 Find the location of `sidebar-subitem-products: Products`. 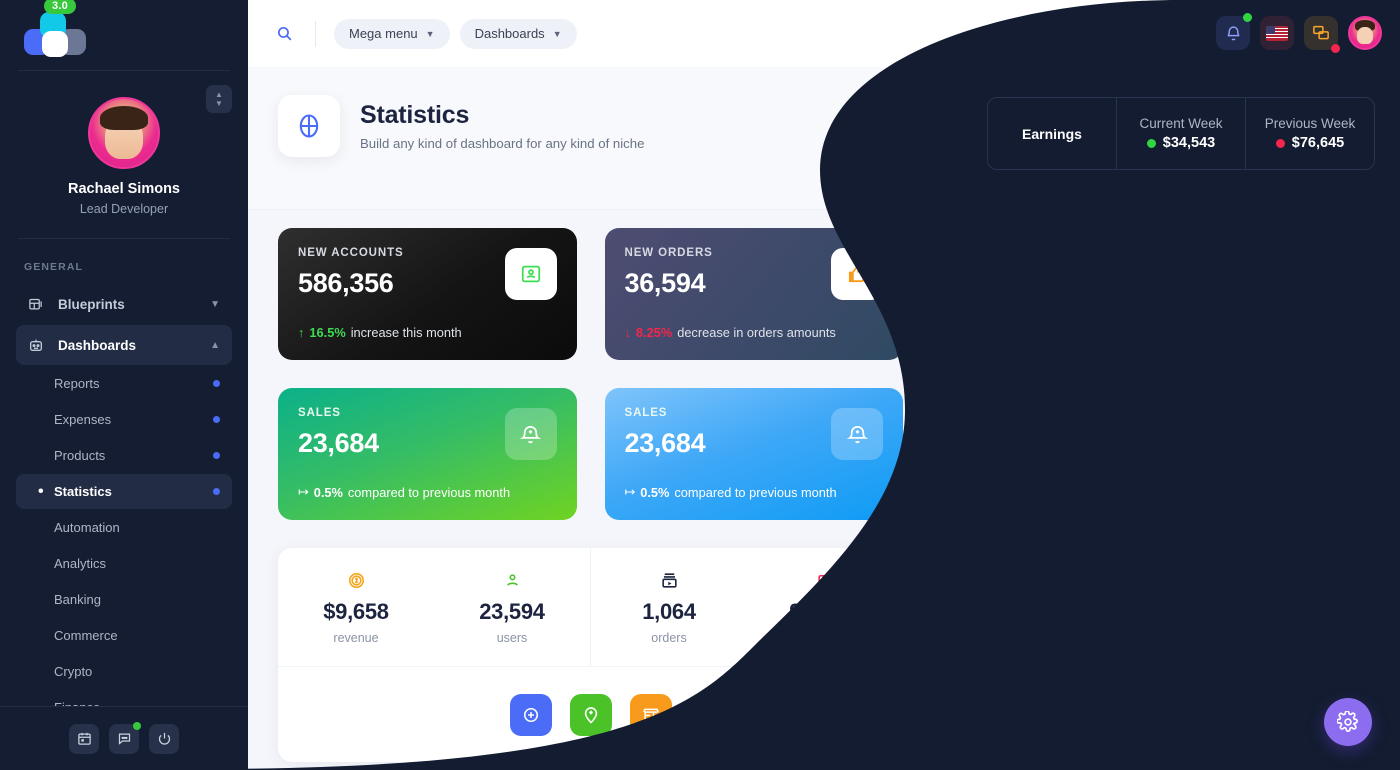

sidebar-subitem-products: Products is located at coordinates (124, 455).